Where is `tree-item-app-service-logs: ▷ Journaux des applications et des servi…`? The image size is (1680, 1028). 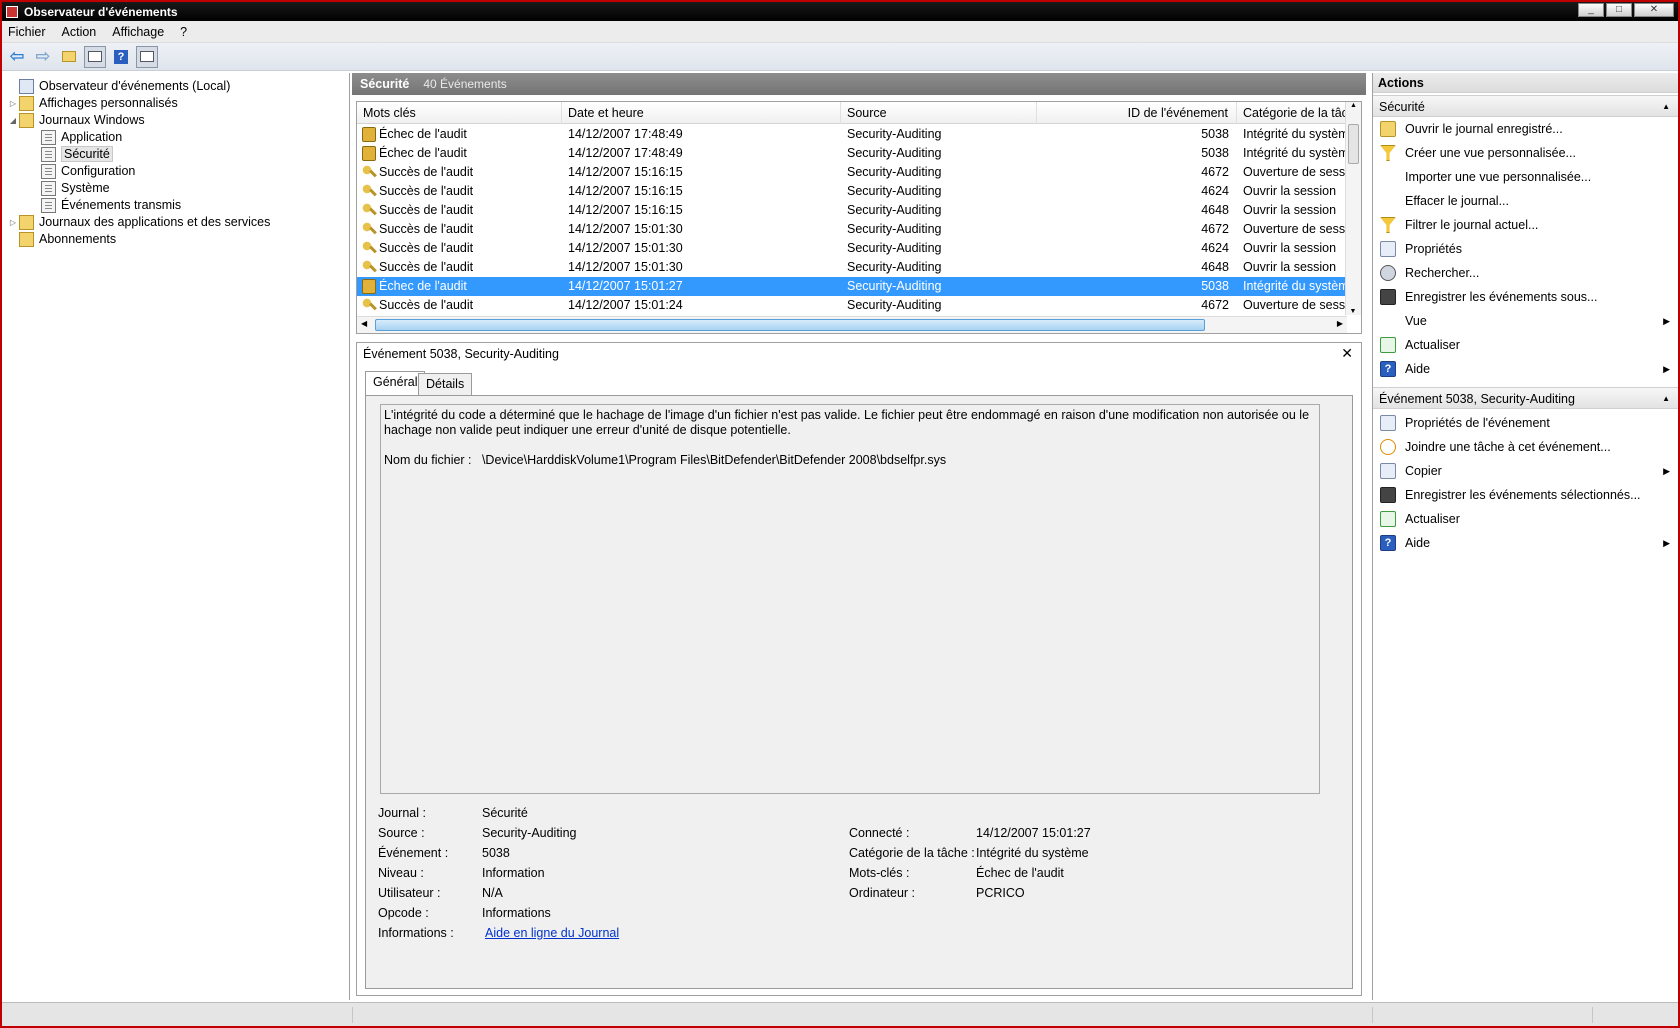
tree-item-app-service-logs: ▷ Journaux des applications et des servi… is located at coordinates (138, 222).